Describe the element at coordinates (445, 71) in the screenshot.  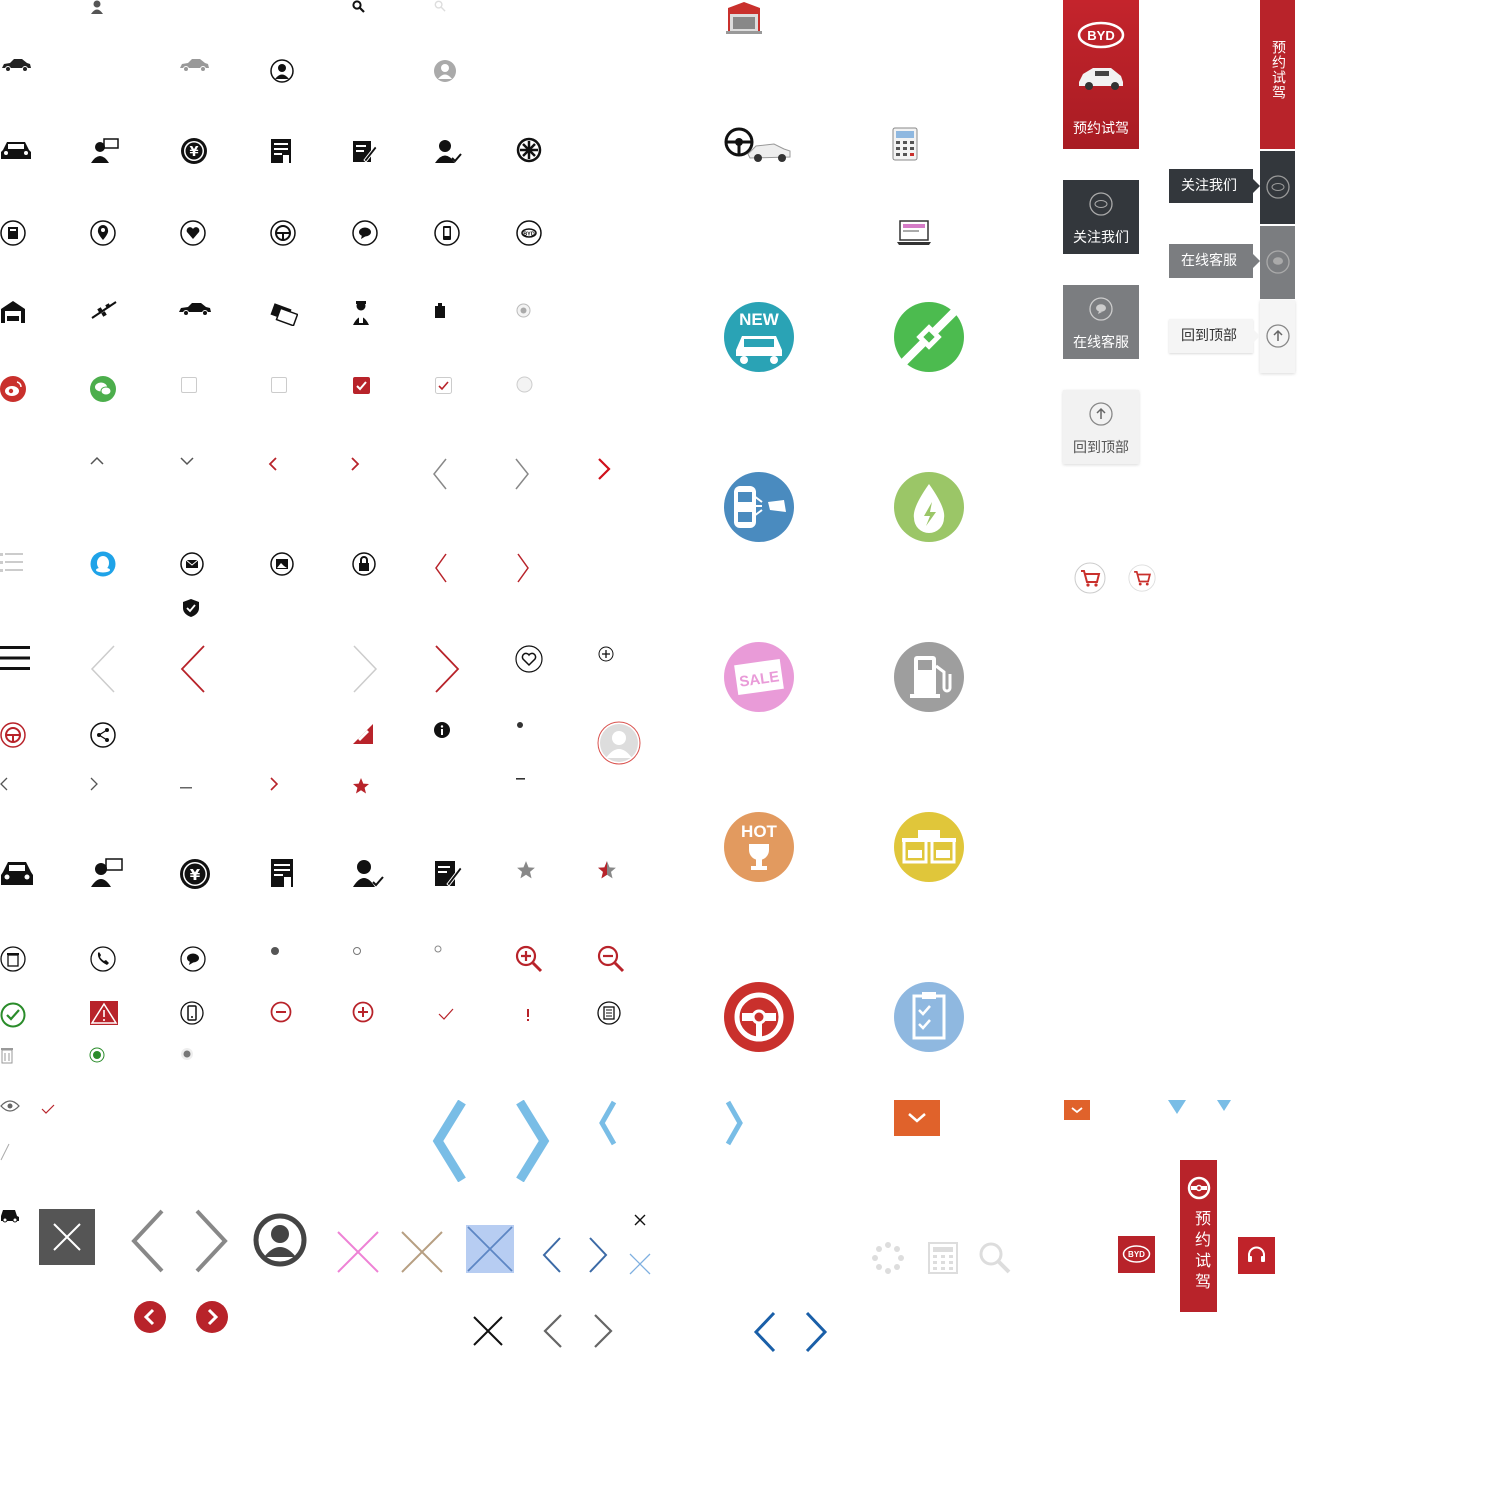
I see `avatar-icon-gray` at that location.